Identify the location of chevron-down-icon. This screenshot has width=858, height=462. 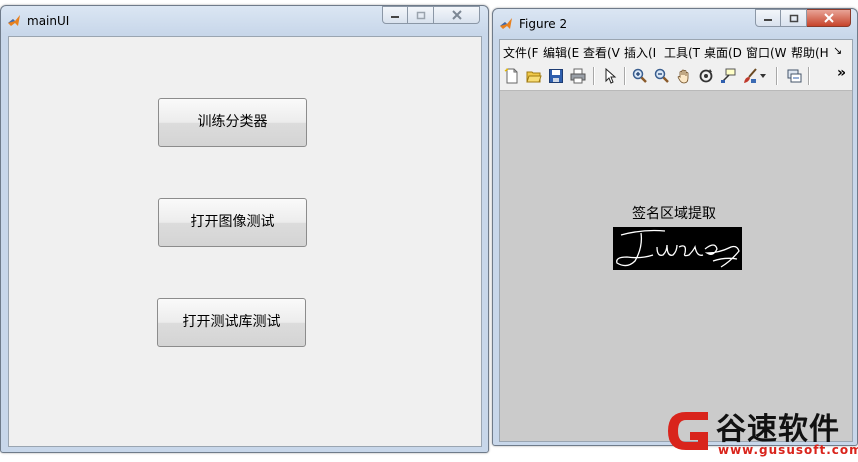
(763, 76).